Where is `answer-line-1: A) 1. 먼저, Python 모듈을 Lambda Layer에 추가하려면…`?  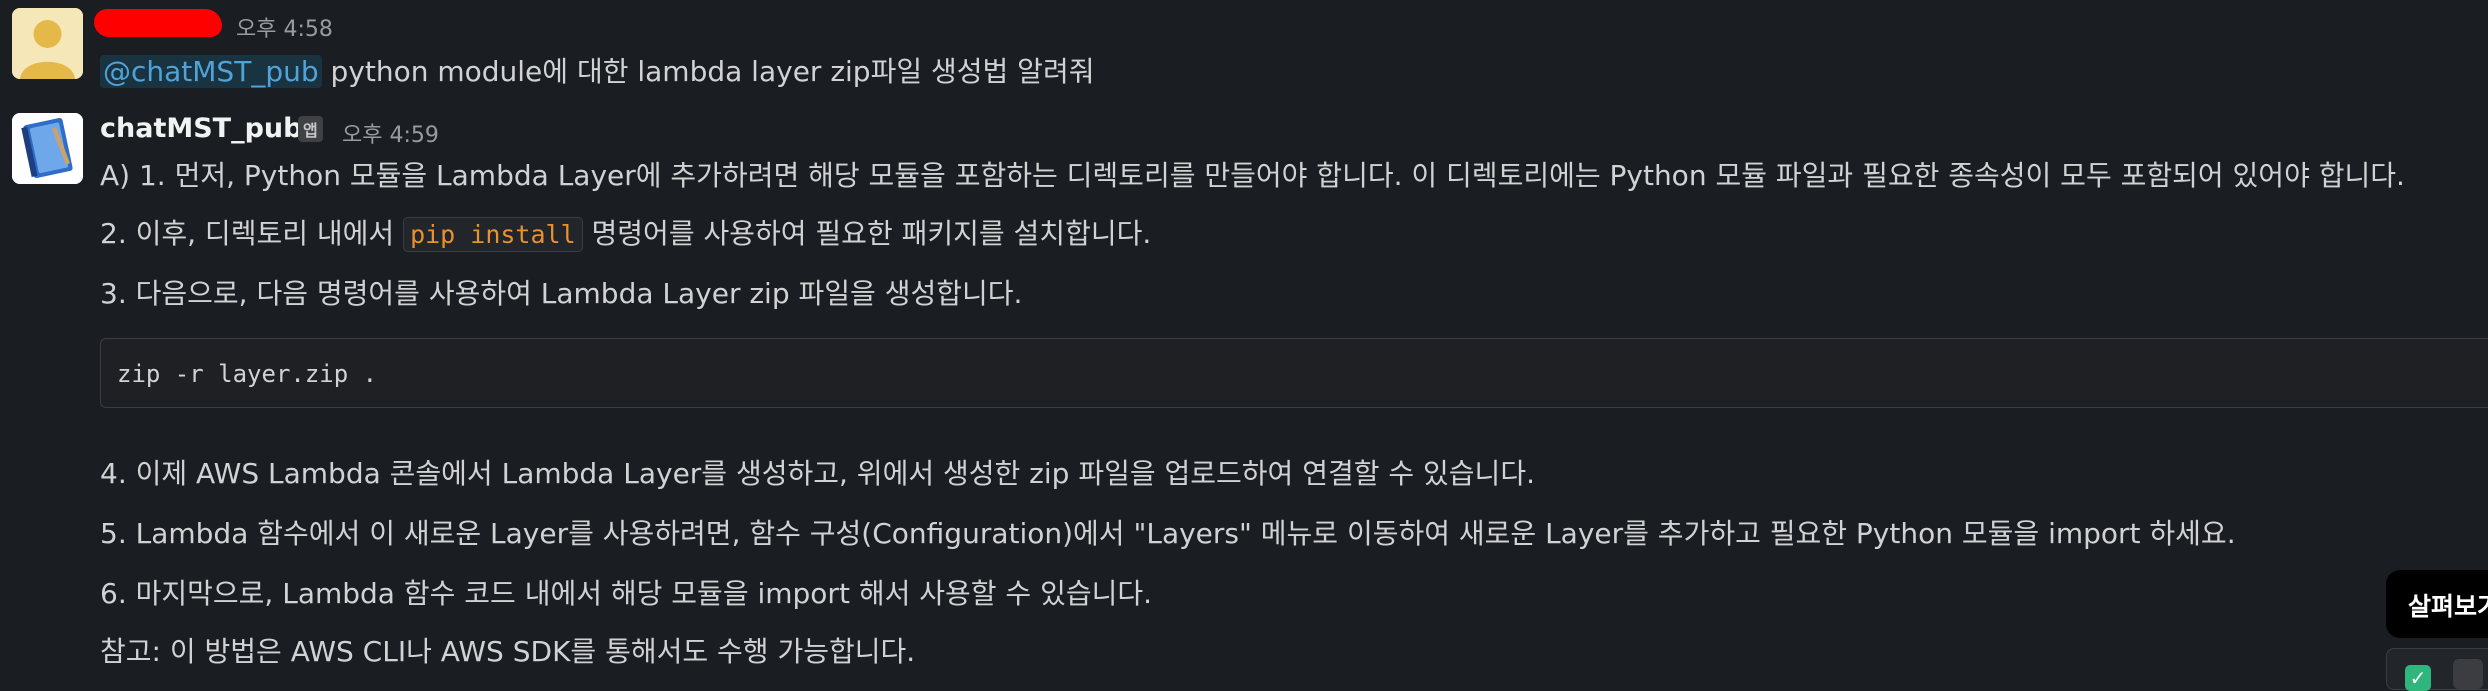 answer-line-1: A) 1. 먼저, Python 모듈을 Lambda Layer에 추가하려면… is located at coordinates (1252, 175).